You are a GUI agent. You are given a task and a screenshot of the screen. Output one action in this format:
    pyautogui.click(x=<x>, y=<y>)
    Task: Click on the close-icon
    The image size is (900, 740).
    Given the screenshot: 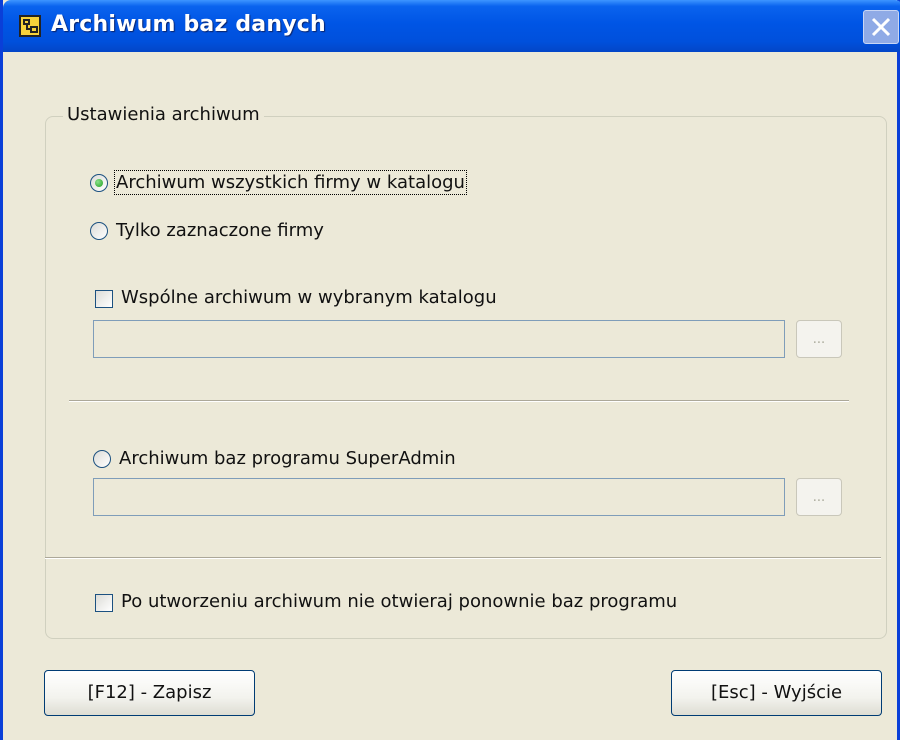 What is the action you would take?
    pyautogui.click(x=881, y=27)
    